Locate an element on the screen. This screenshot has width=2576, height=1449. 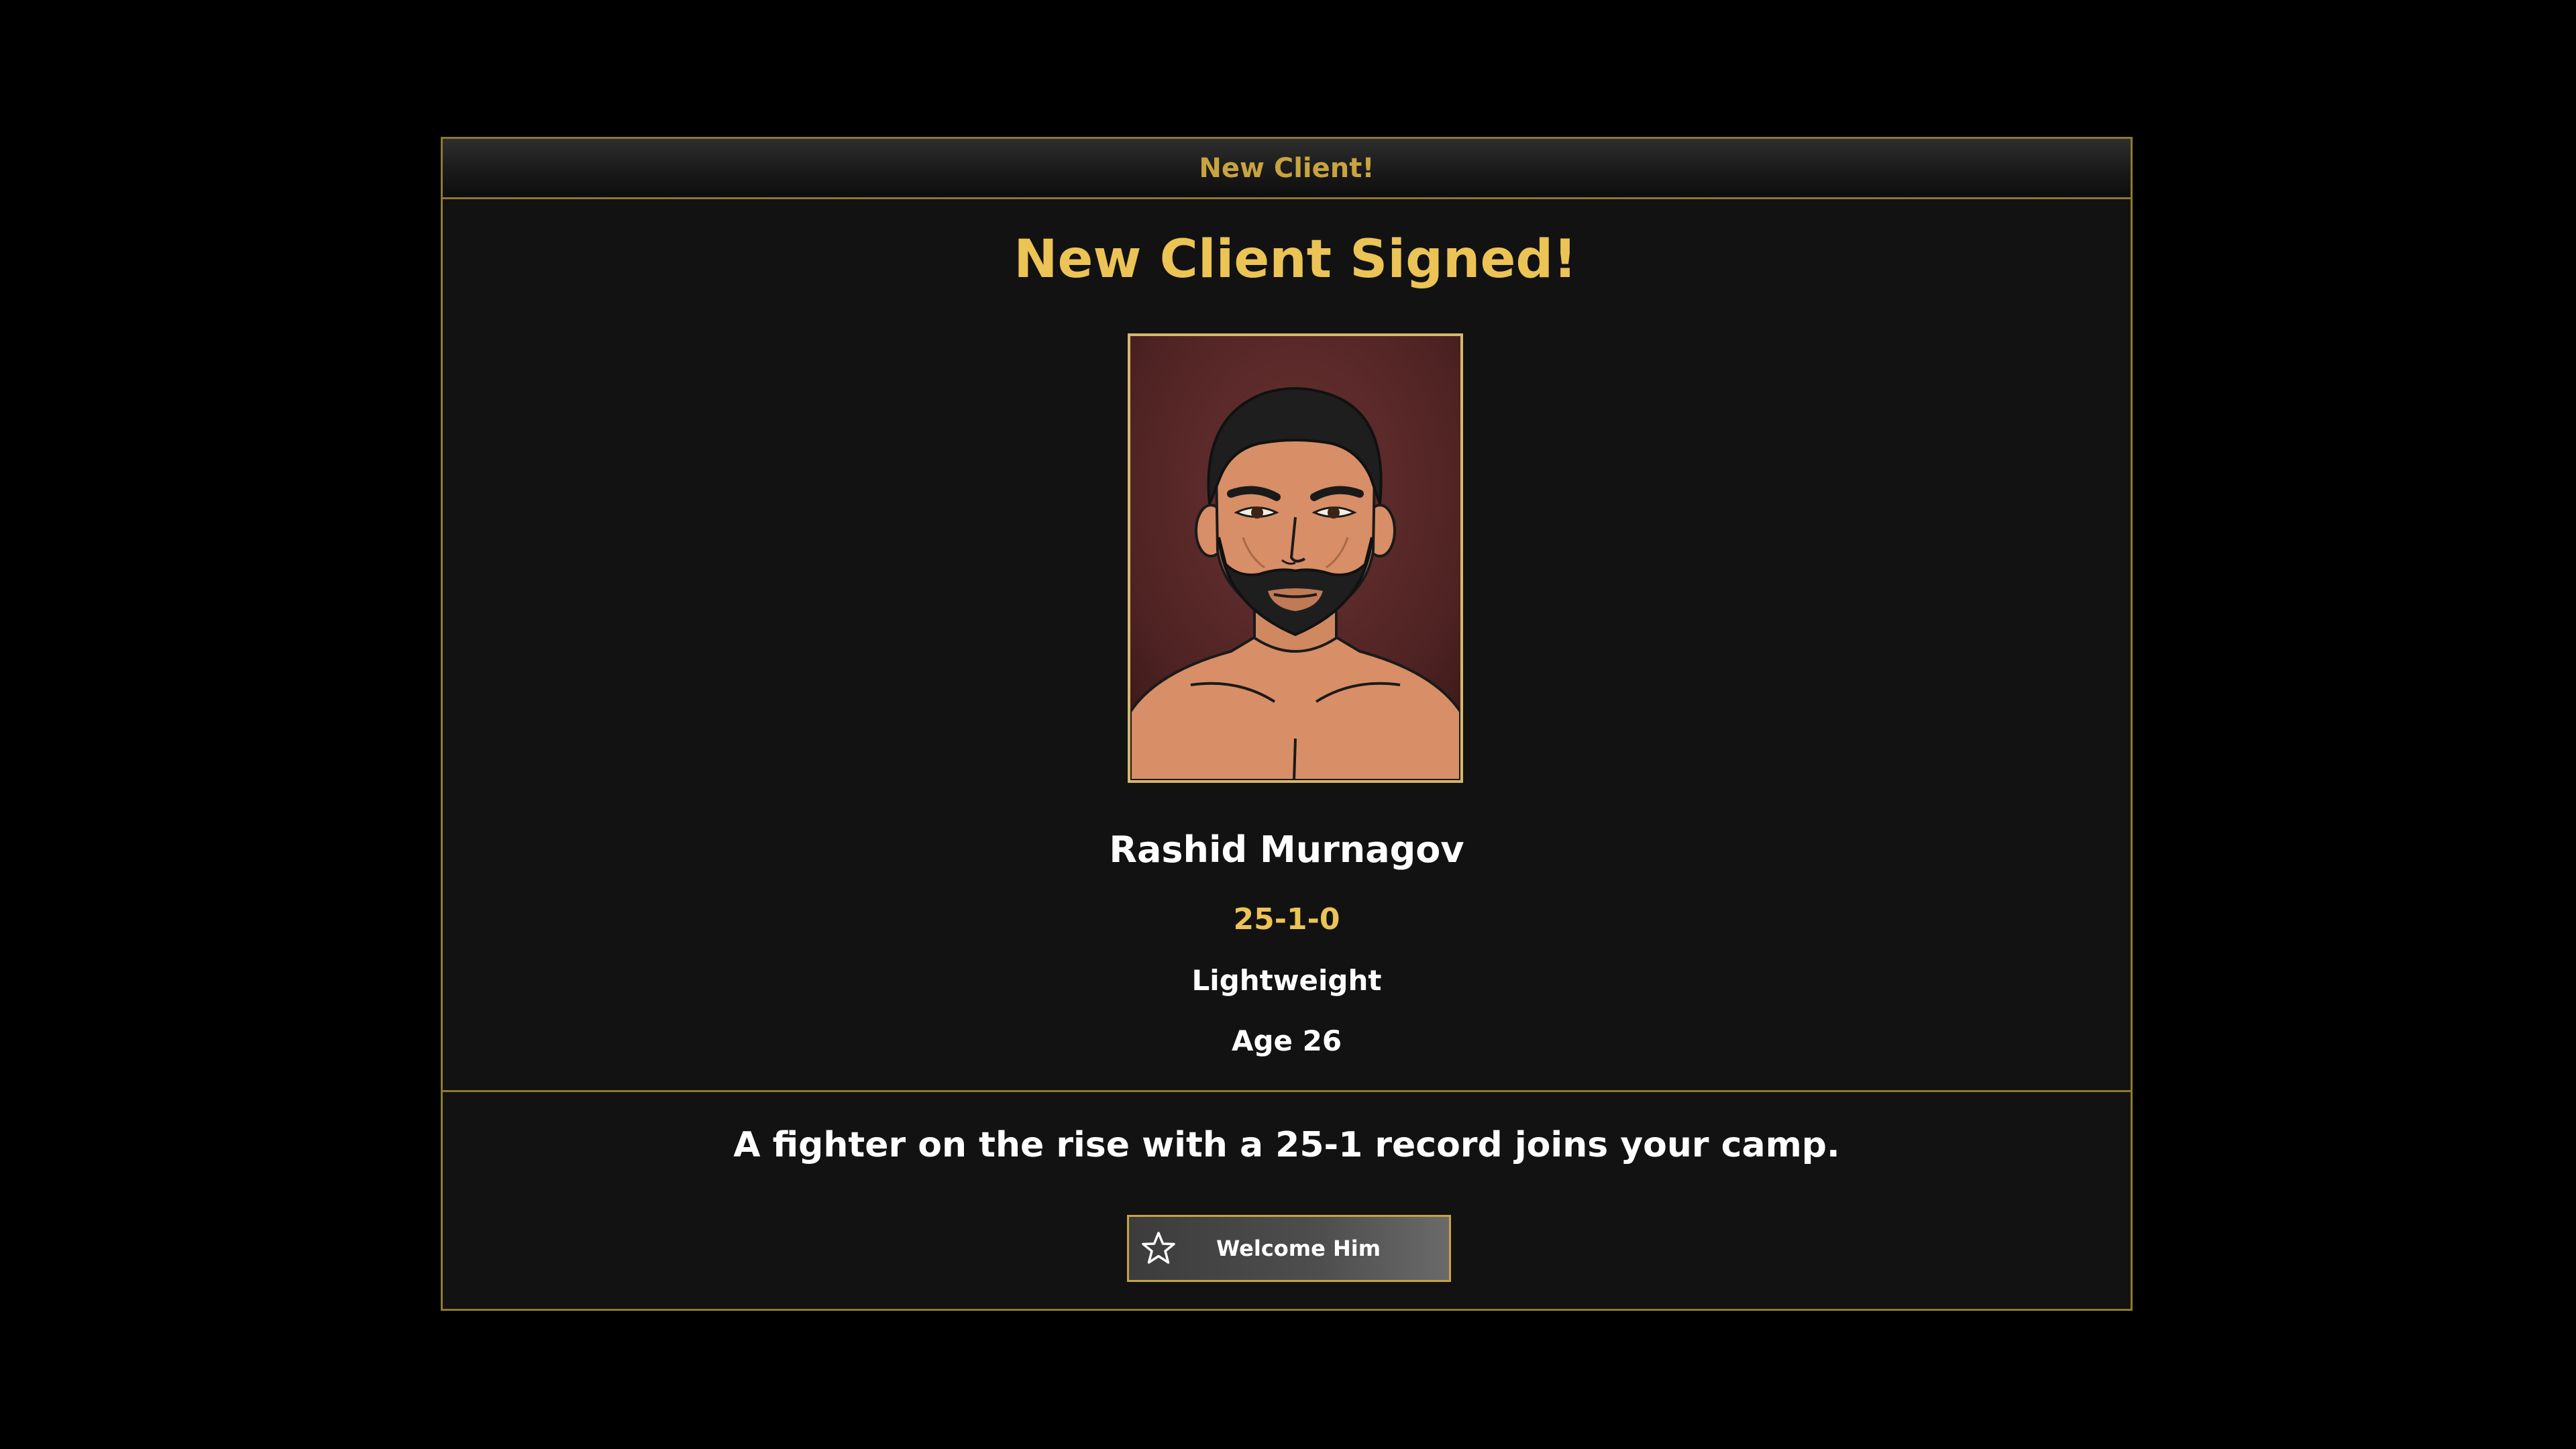
star-icon is located at coordinates (1158, 1248).